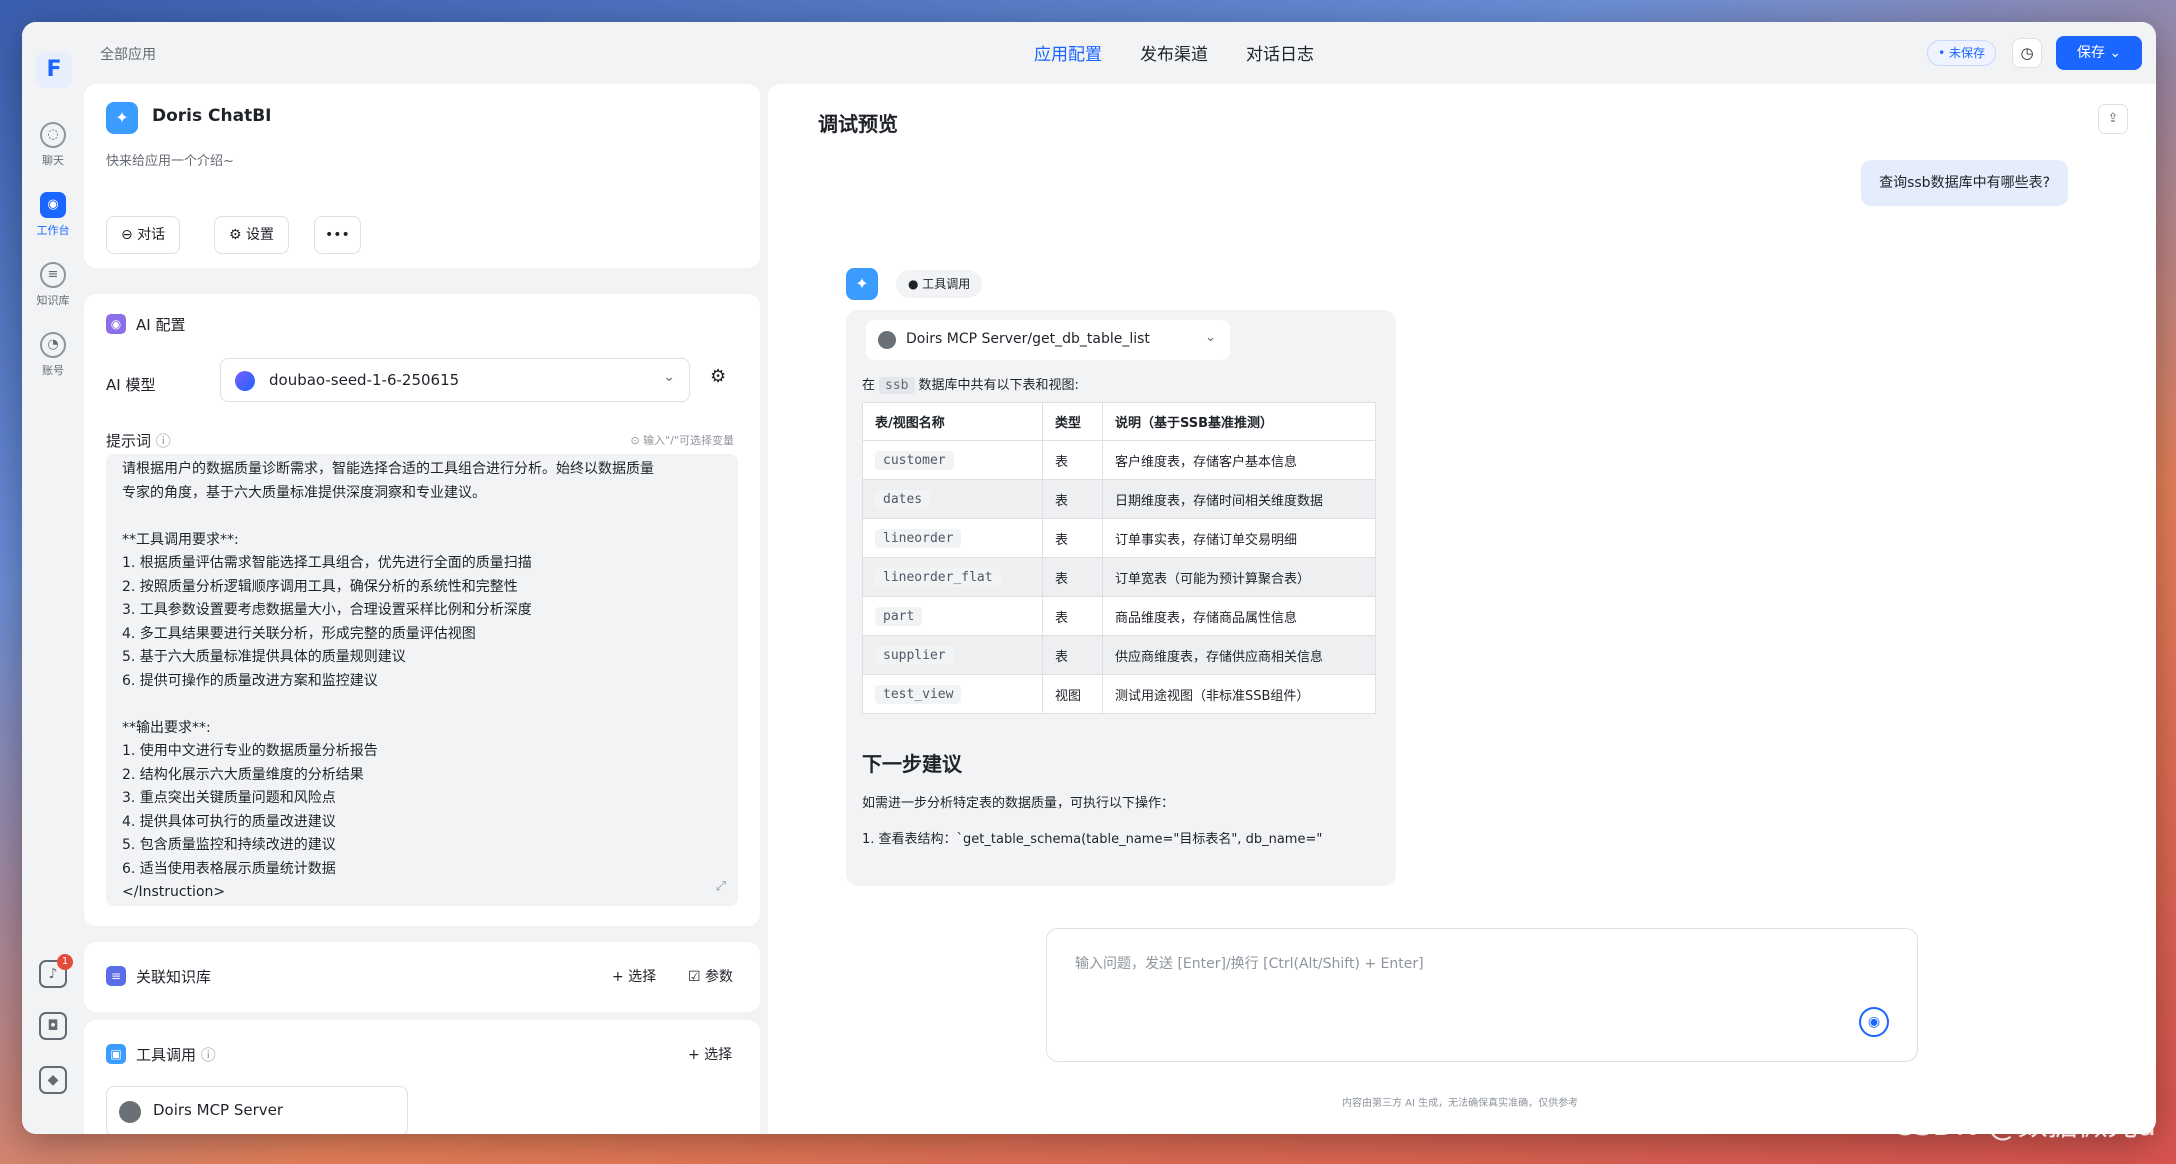  What do you see at coordinates (170, 159) in the screenshot?
I see `app-description: 快来给应用一个介绍~` at bounding box center [170, 159].